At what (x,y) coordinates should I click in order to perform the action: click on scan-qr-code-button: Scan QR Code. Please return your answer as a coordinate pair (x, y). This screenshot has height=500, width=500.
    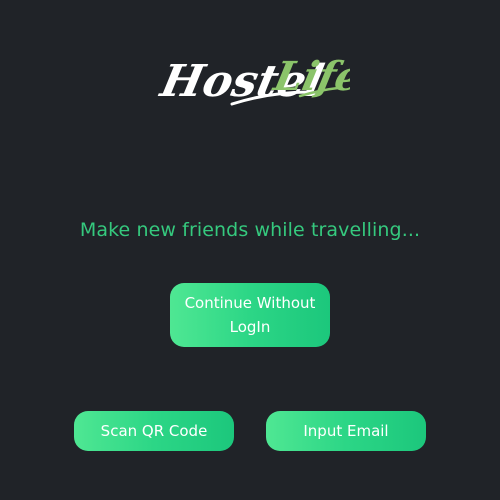
    Looking at the image, I should click on (154, 431).